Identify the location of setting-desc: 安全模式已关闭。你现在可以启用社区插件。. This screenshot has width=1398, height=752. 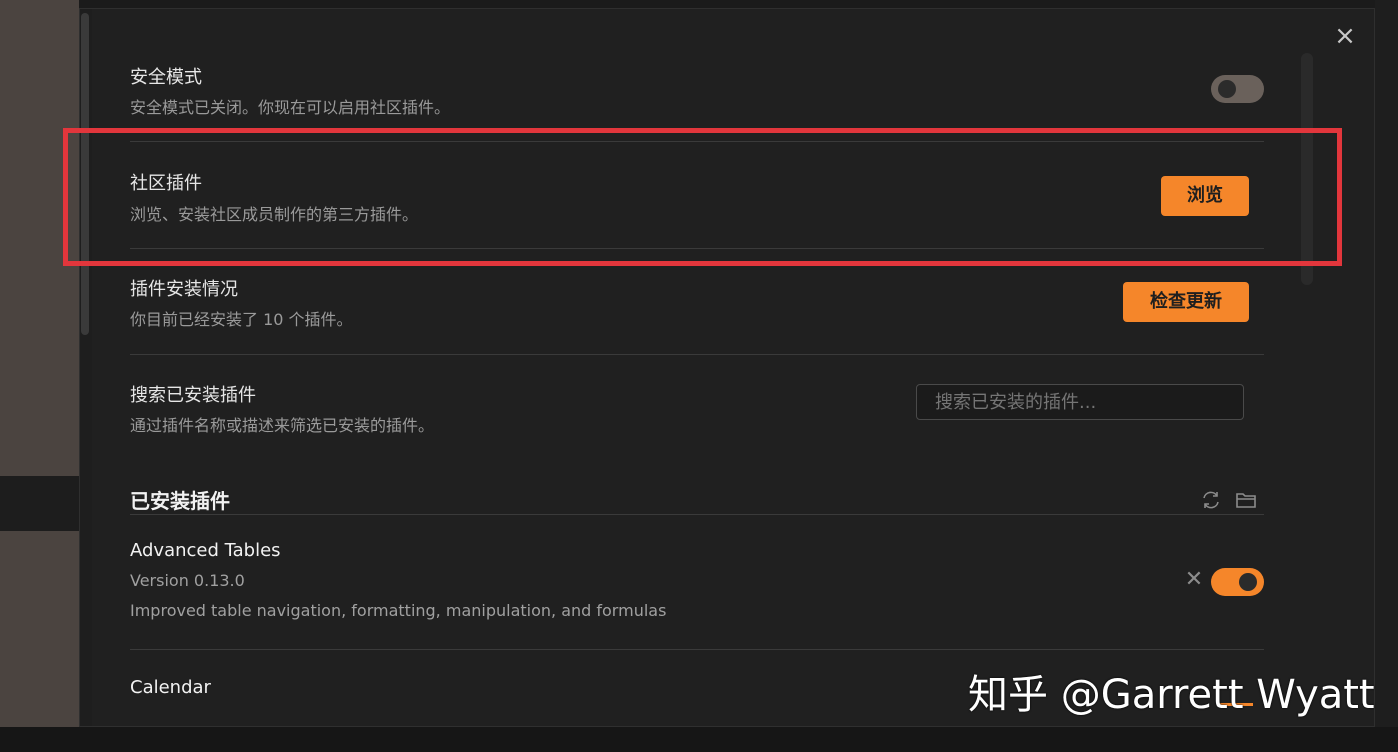
(290, 107).